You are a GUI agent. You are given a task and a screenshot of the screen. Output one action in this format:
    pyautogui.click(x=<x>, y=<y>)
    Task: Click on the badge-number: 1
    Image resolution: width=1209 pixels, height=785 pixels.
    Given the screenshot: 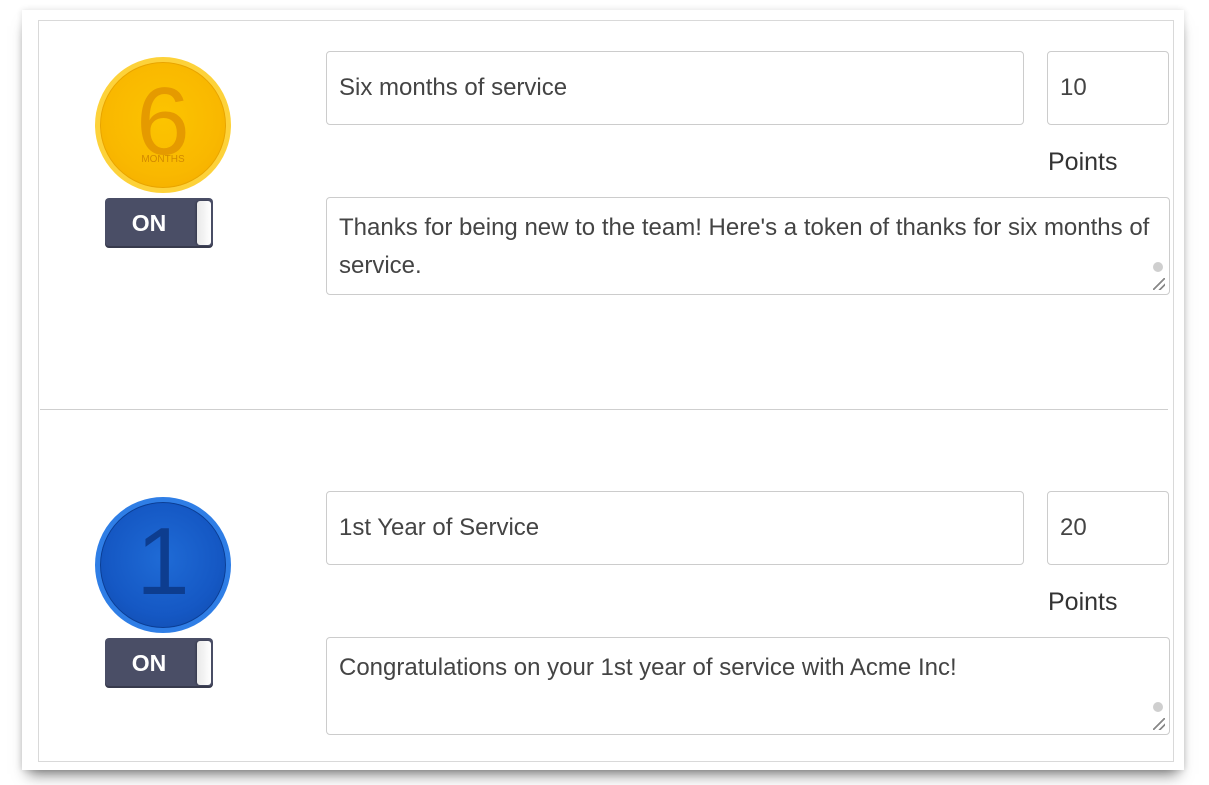 What is the action you would take?
    pyautogui.click(x=163, y=561)
    